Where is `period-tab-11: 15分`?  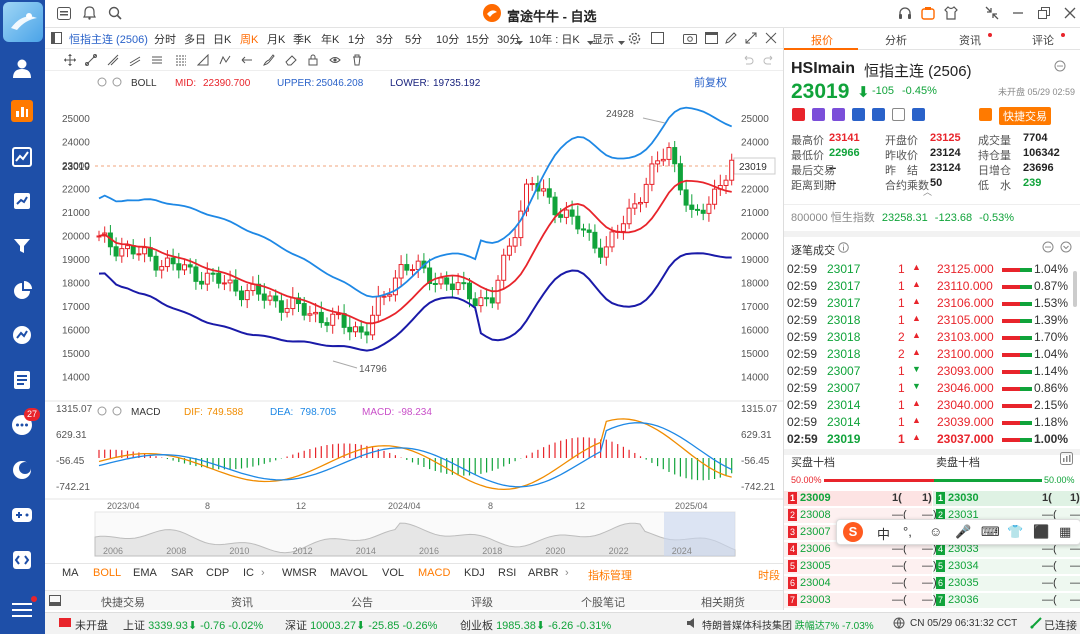 period-tab-11: 15分 is located at coordinates (477, 39).